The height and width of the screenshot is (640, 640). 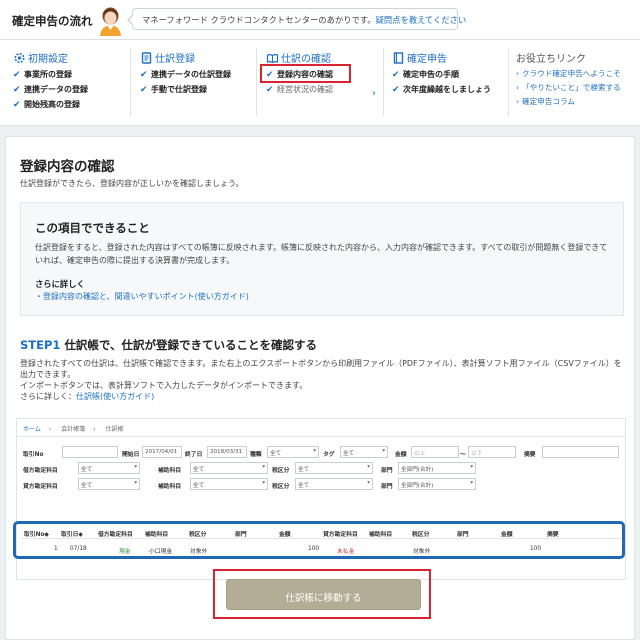 What do you see at coordinates (164, 385) in the screenshot?
I see `step-line: インポートボタンでは、表計算ソフトで入力したデータがインポートできます。` at bounding box center [164, 385].